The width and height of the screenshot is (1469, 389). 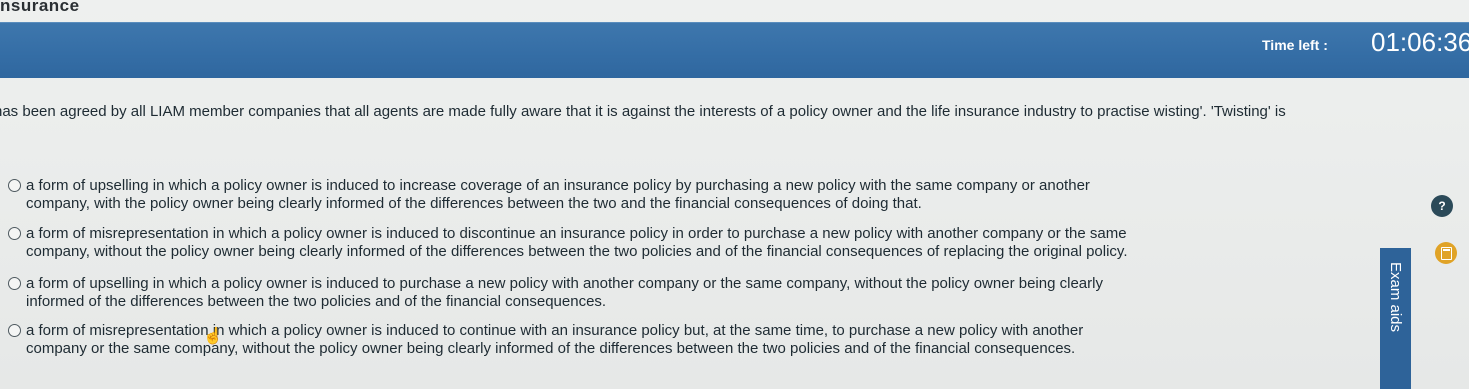 I want to click on calculator-icon, so click(x=1446, y=253).